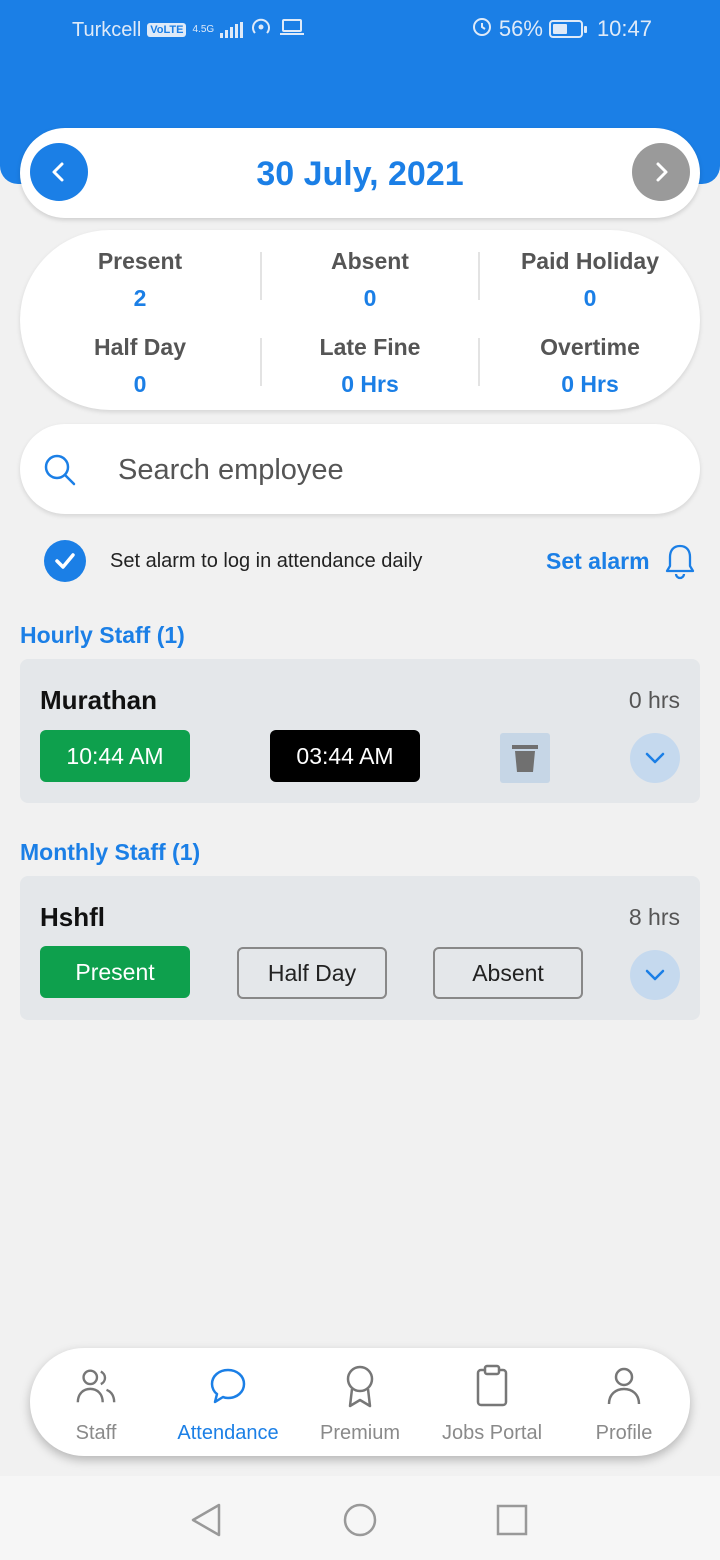 The image size is (720, 1560). I want to click on summary-absent: Absent 0, so click(370, 279).